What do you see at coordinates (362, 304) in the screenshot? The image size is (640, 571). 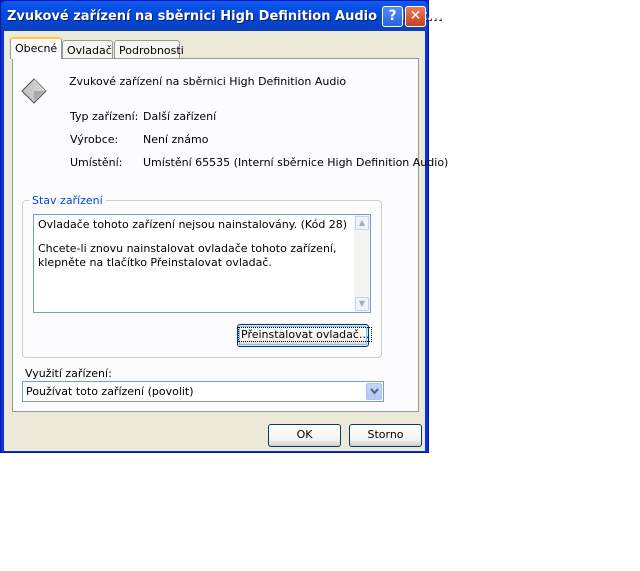 I see `scroll-down-icon: ▼` at bounding box center [362, 304].